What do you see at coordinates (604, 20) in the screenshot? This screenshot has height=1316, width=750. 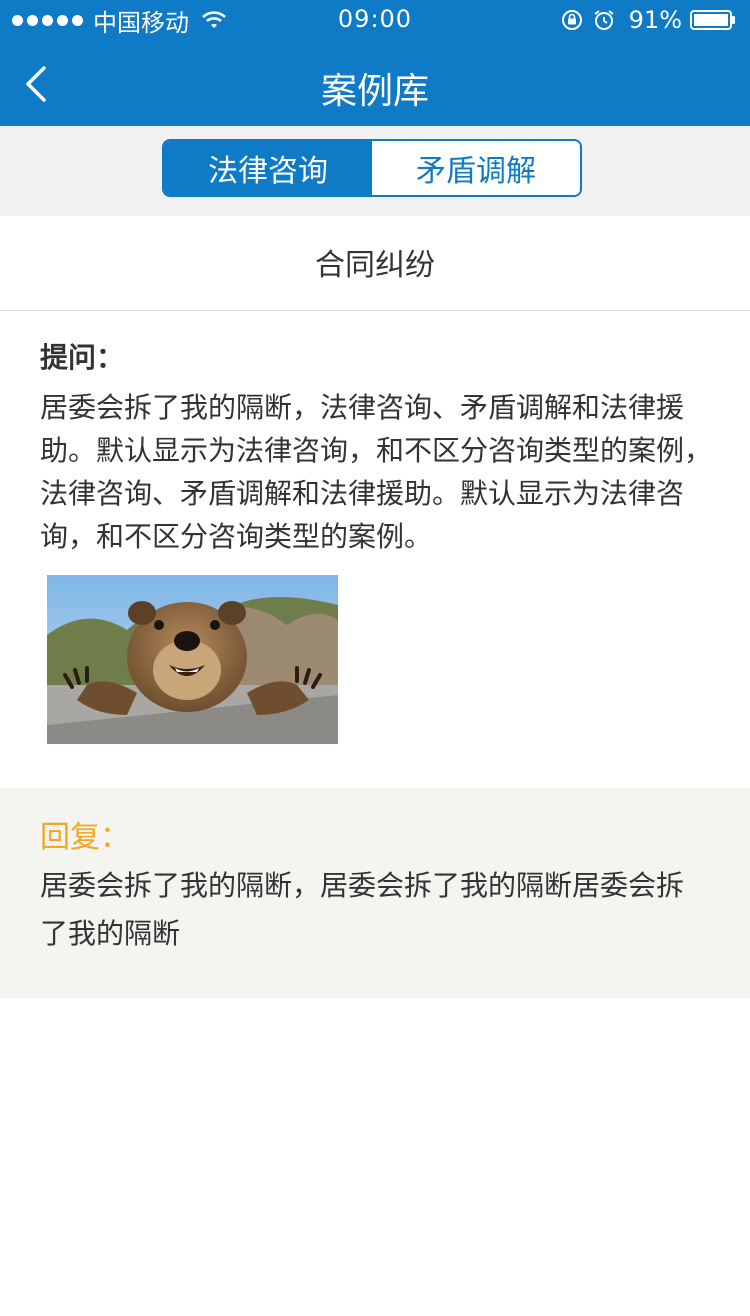 I see `alarm-clock-icon` at bounding box center [604, 20].